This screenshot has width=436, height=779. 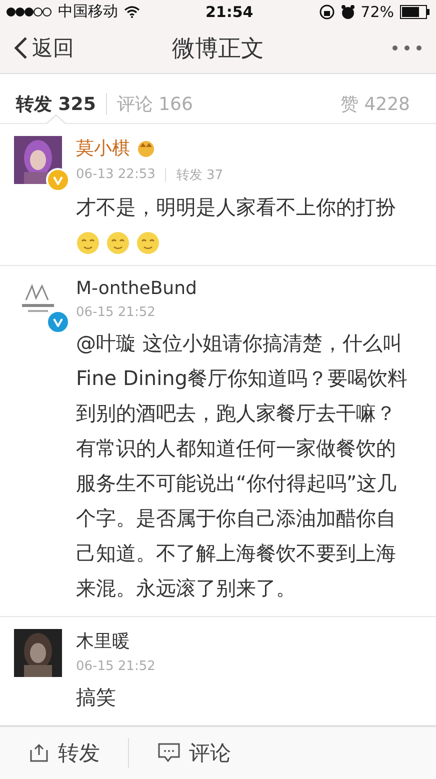 What do you see at coordinates (29, 11) in the screenshot?
I see `signal-icon` at bounding box center [29, 11].